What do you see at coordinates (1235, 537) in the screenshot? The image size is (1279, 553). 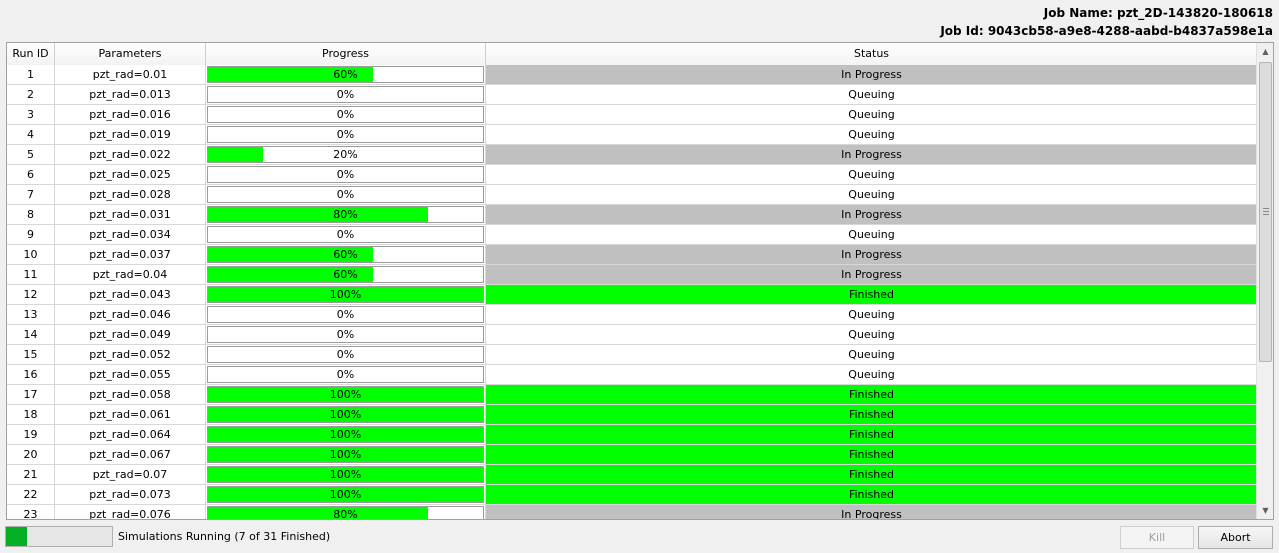 I see `abort-button: Abort` at bounding box center [1235, 537].